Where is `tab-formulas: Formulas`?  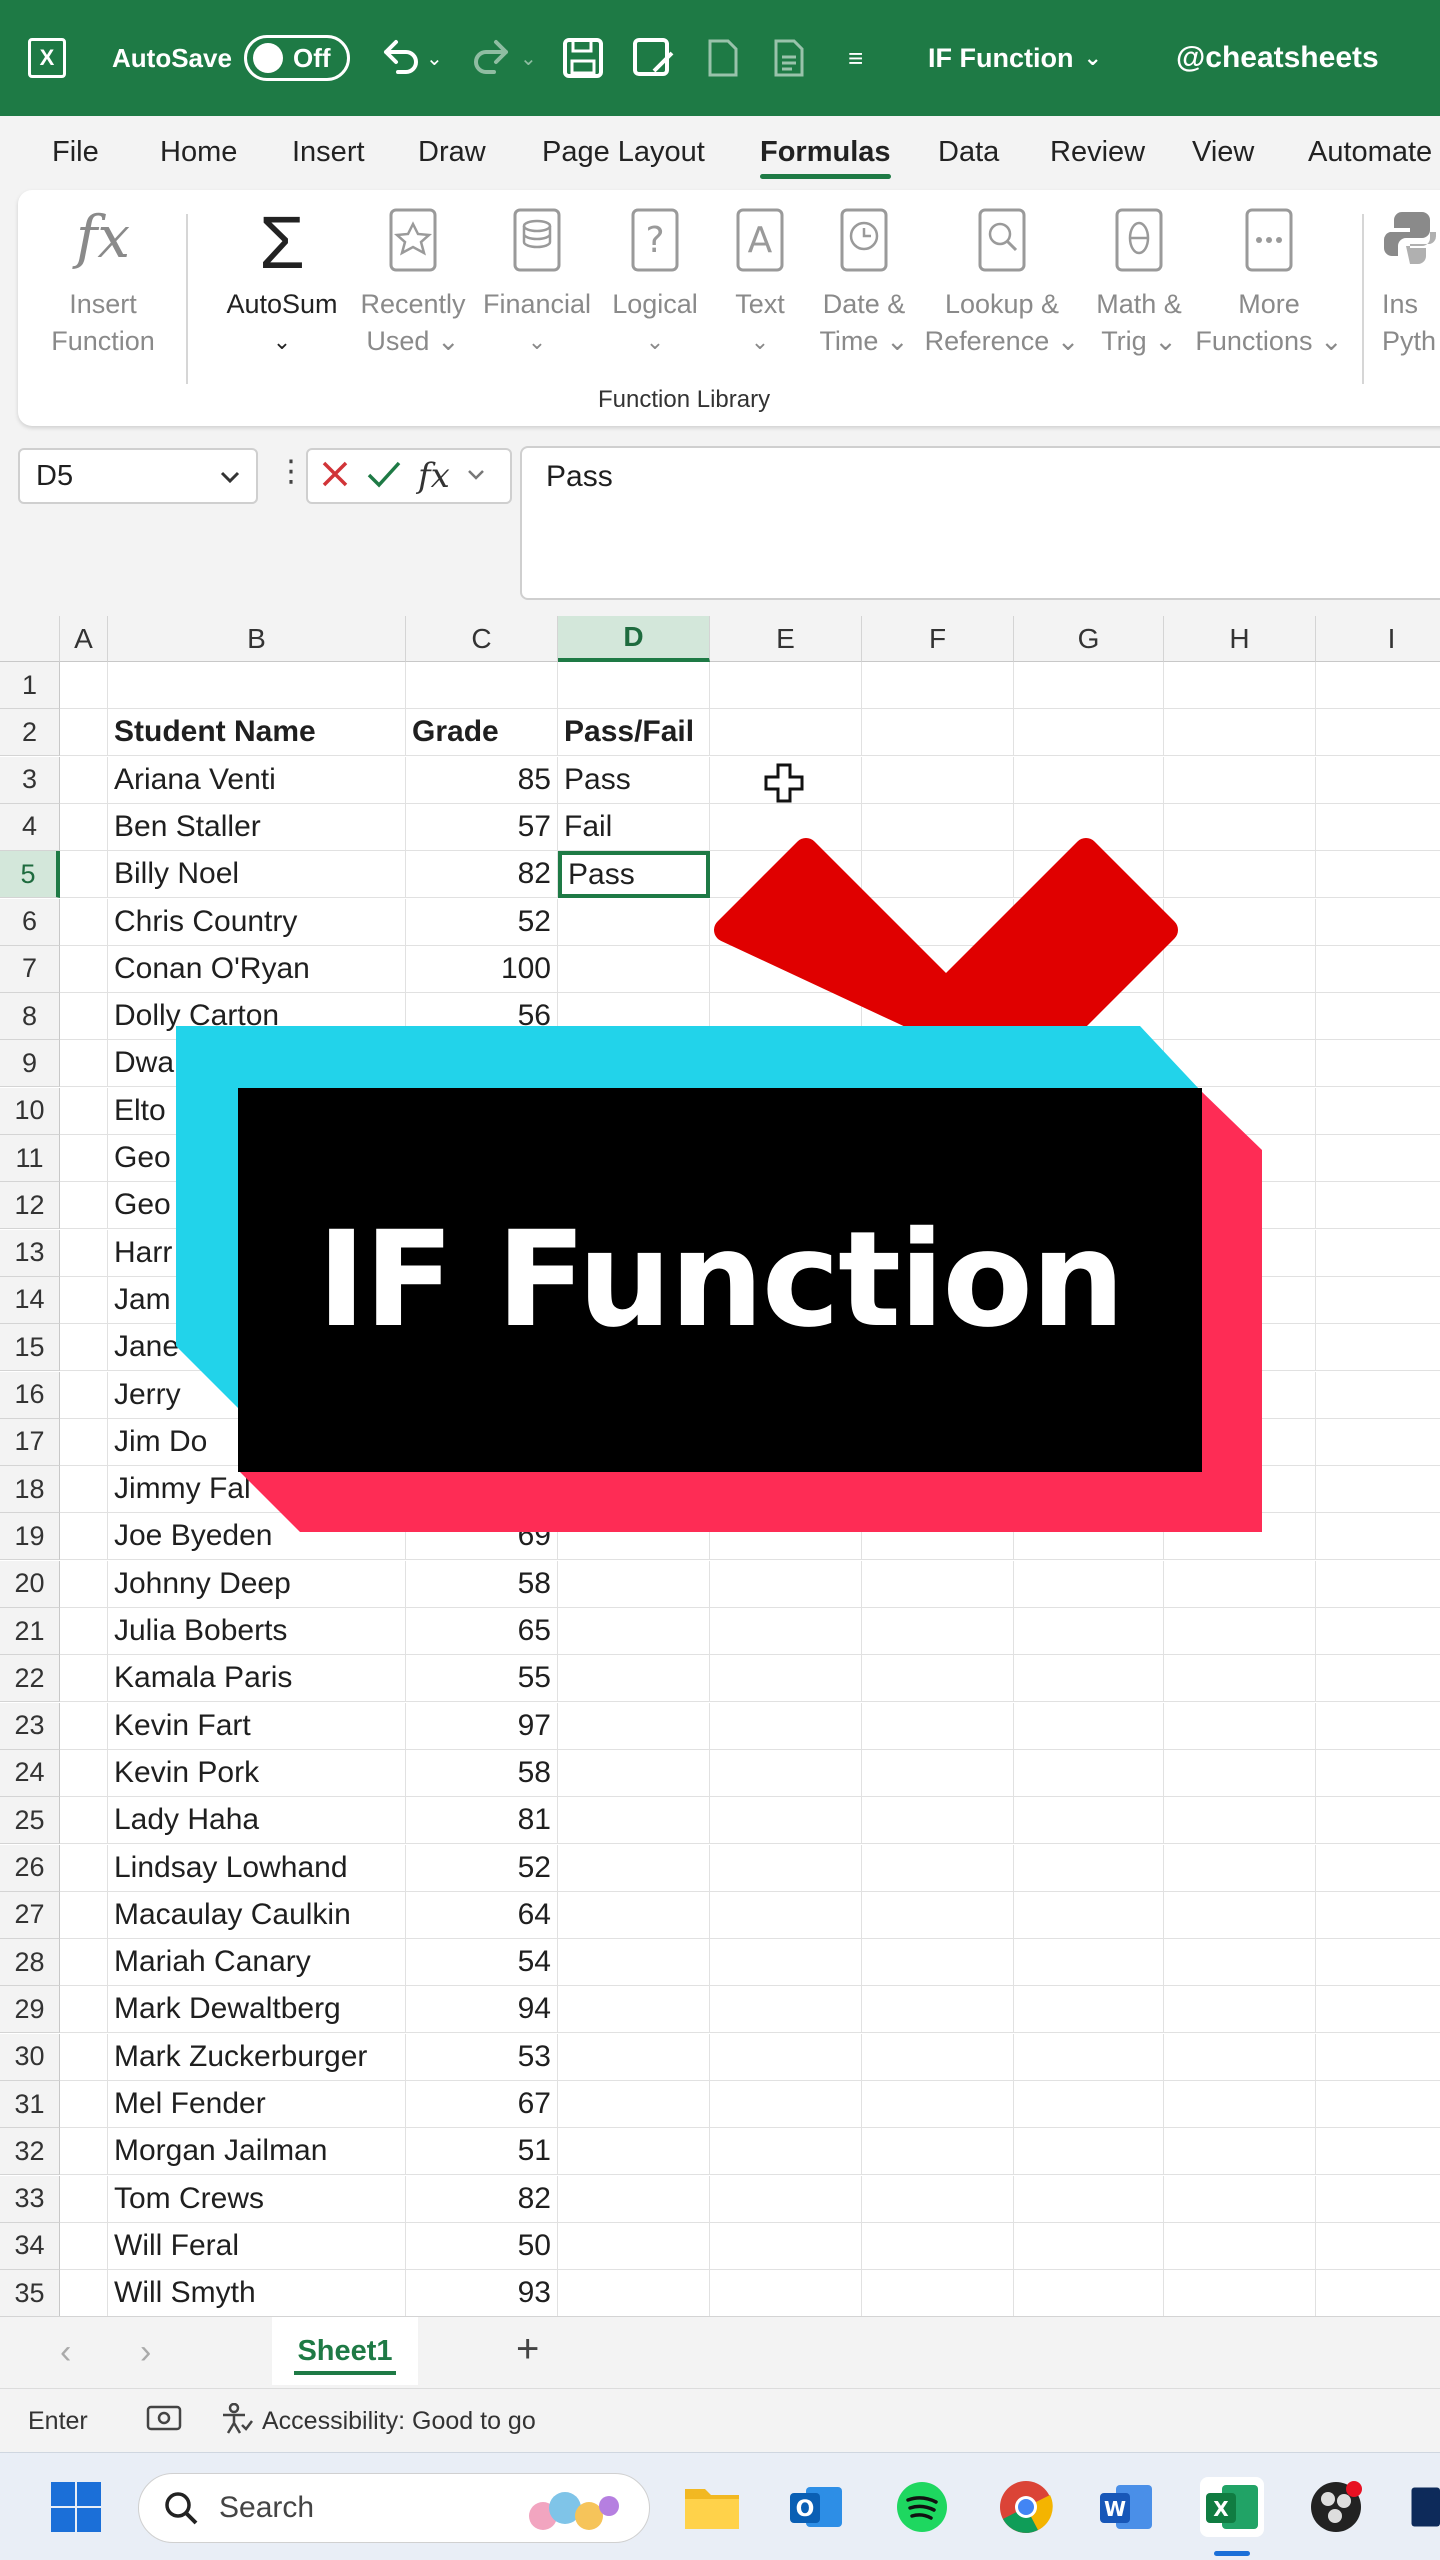
tab-formulas: Formulas is located at coordinates (825, 157).